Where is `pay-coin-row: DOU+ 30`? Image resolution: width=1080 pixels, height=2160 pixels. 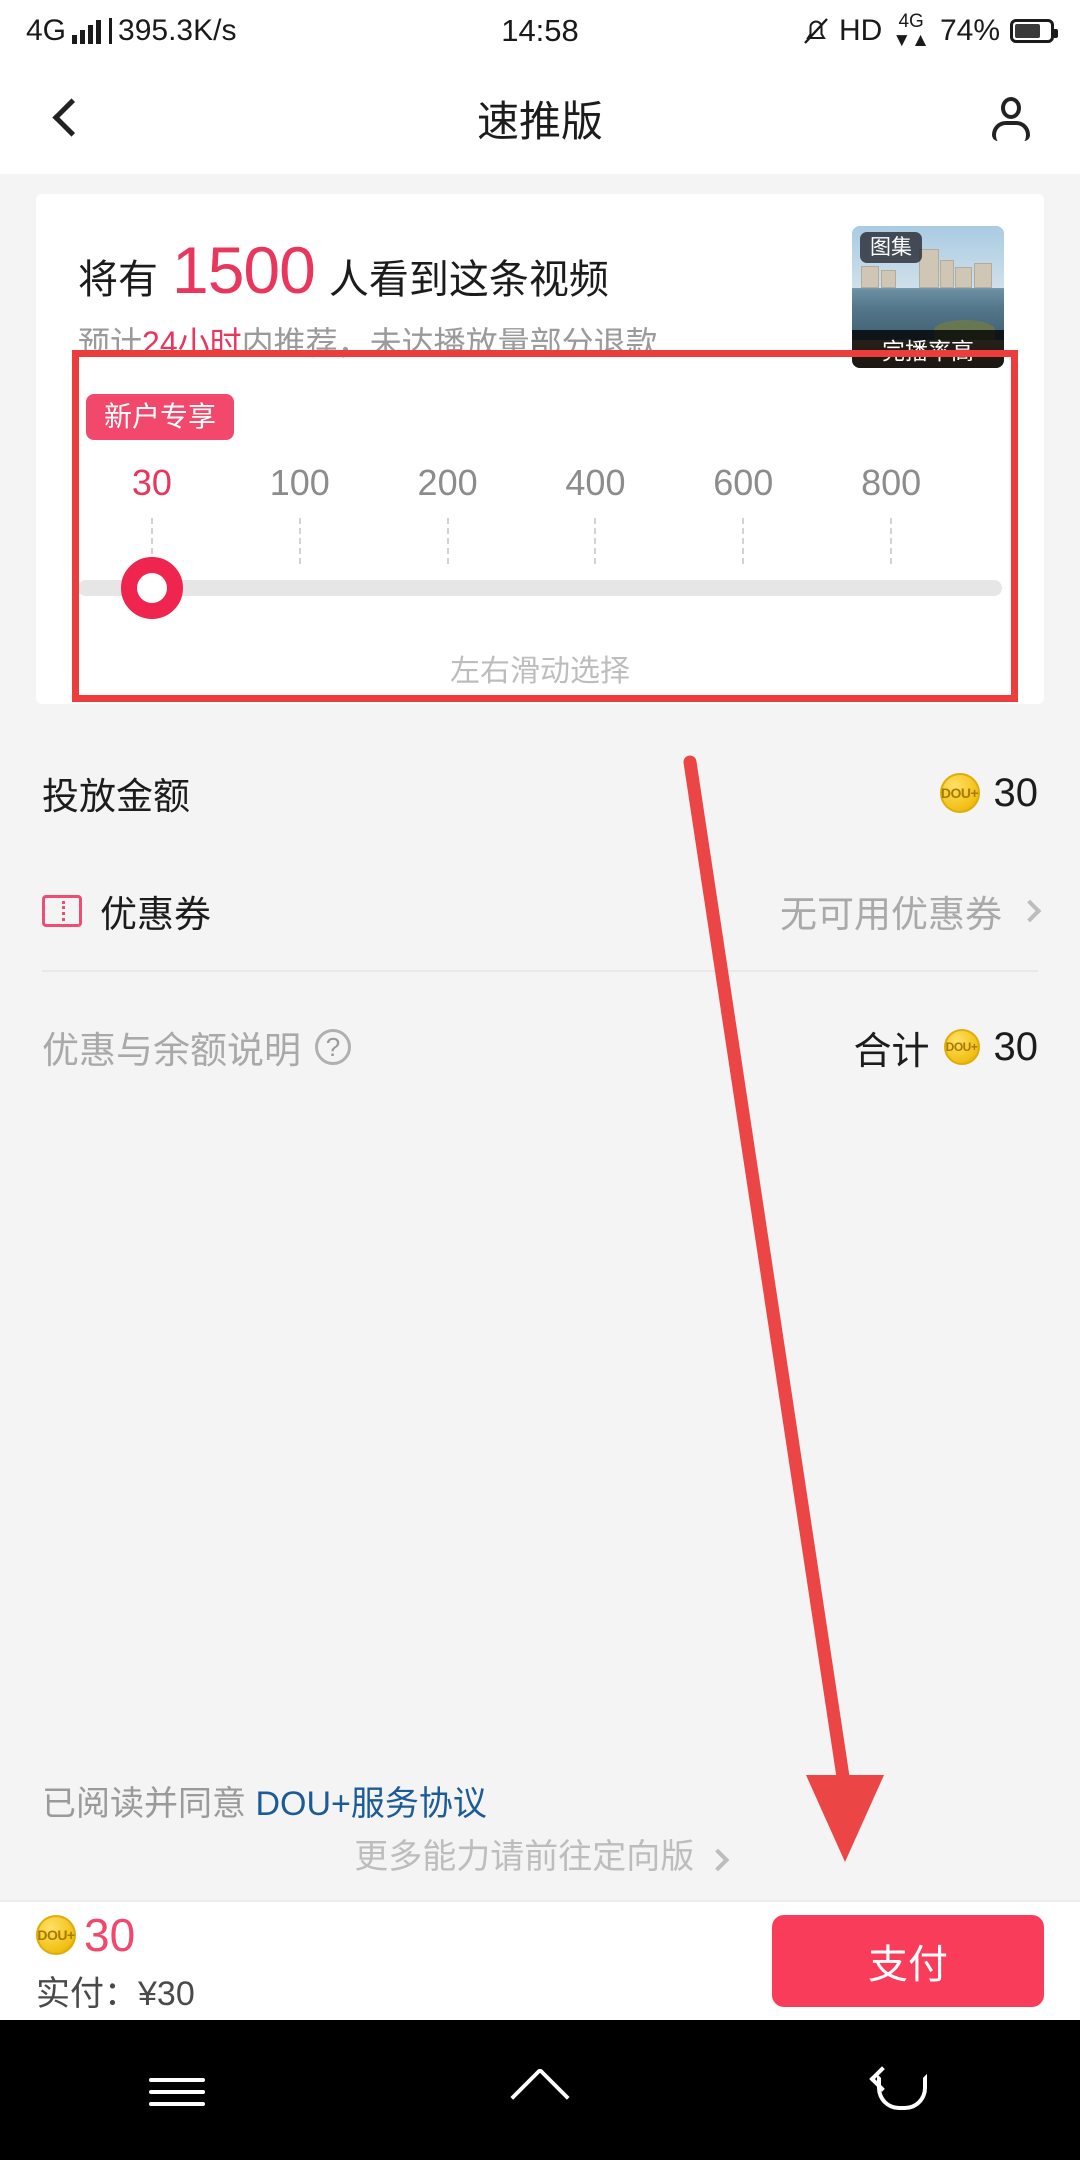 pay-coin-row: DOU+ 30 is located at coordinates (115, 1935).